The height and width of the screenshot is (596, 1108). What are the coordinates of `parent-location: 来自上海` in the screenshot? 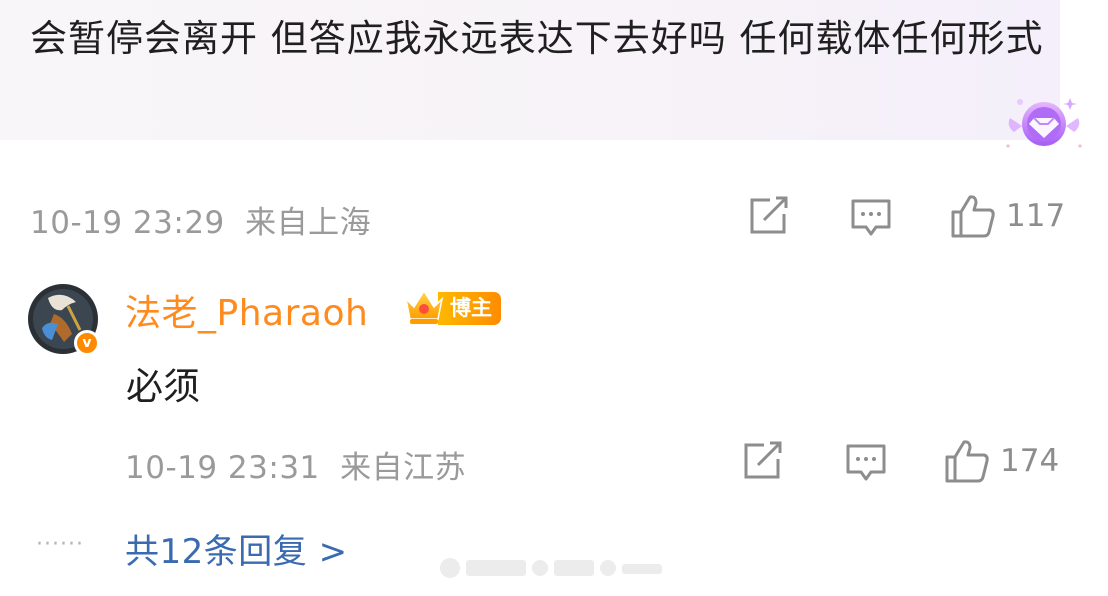 It's located at (308, 223).